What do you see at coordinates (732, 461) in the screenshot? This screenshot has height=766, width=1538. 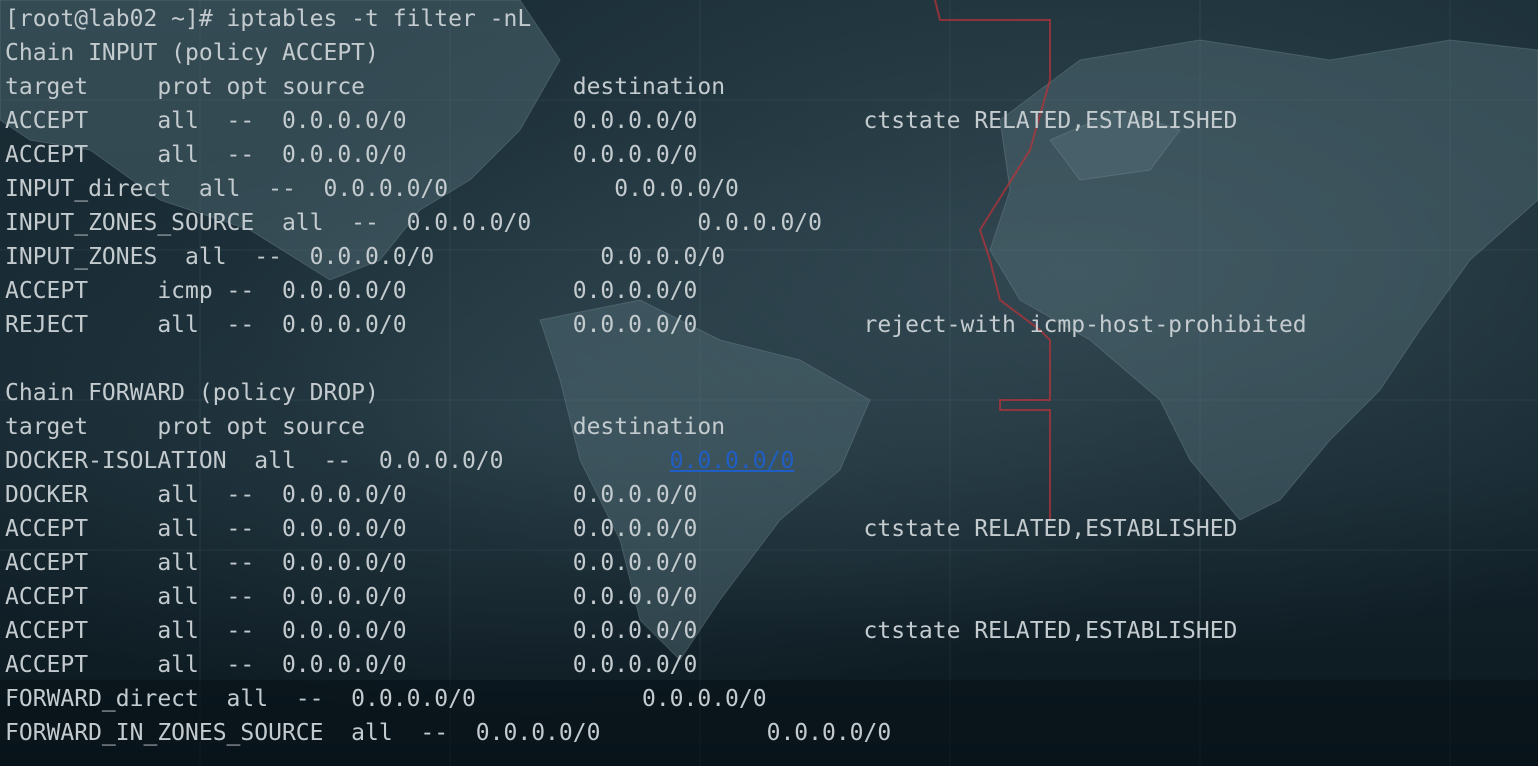 I see `link-destination: 0.0.0.0/0` at bounding box center [732, 461].